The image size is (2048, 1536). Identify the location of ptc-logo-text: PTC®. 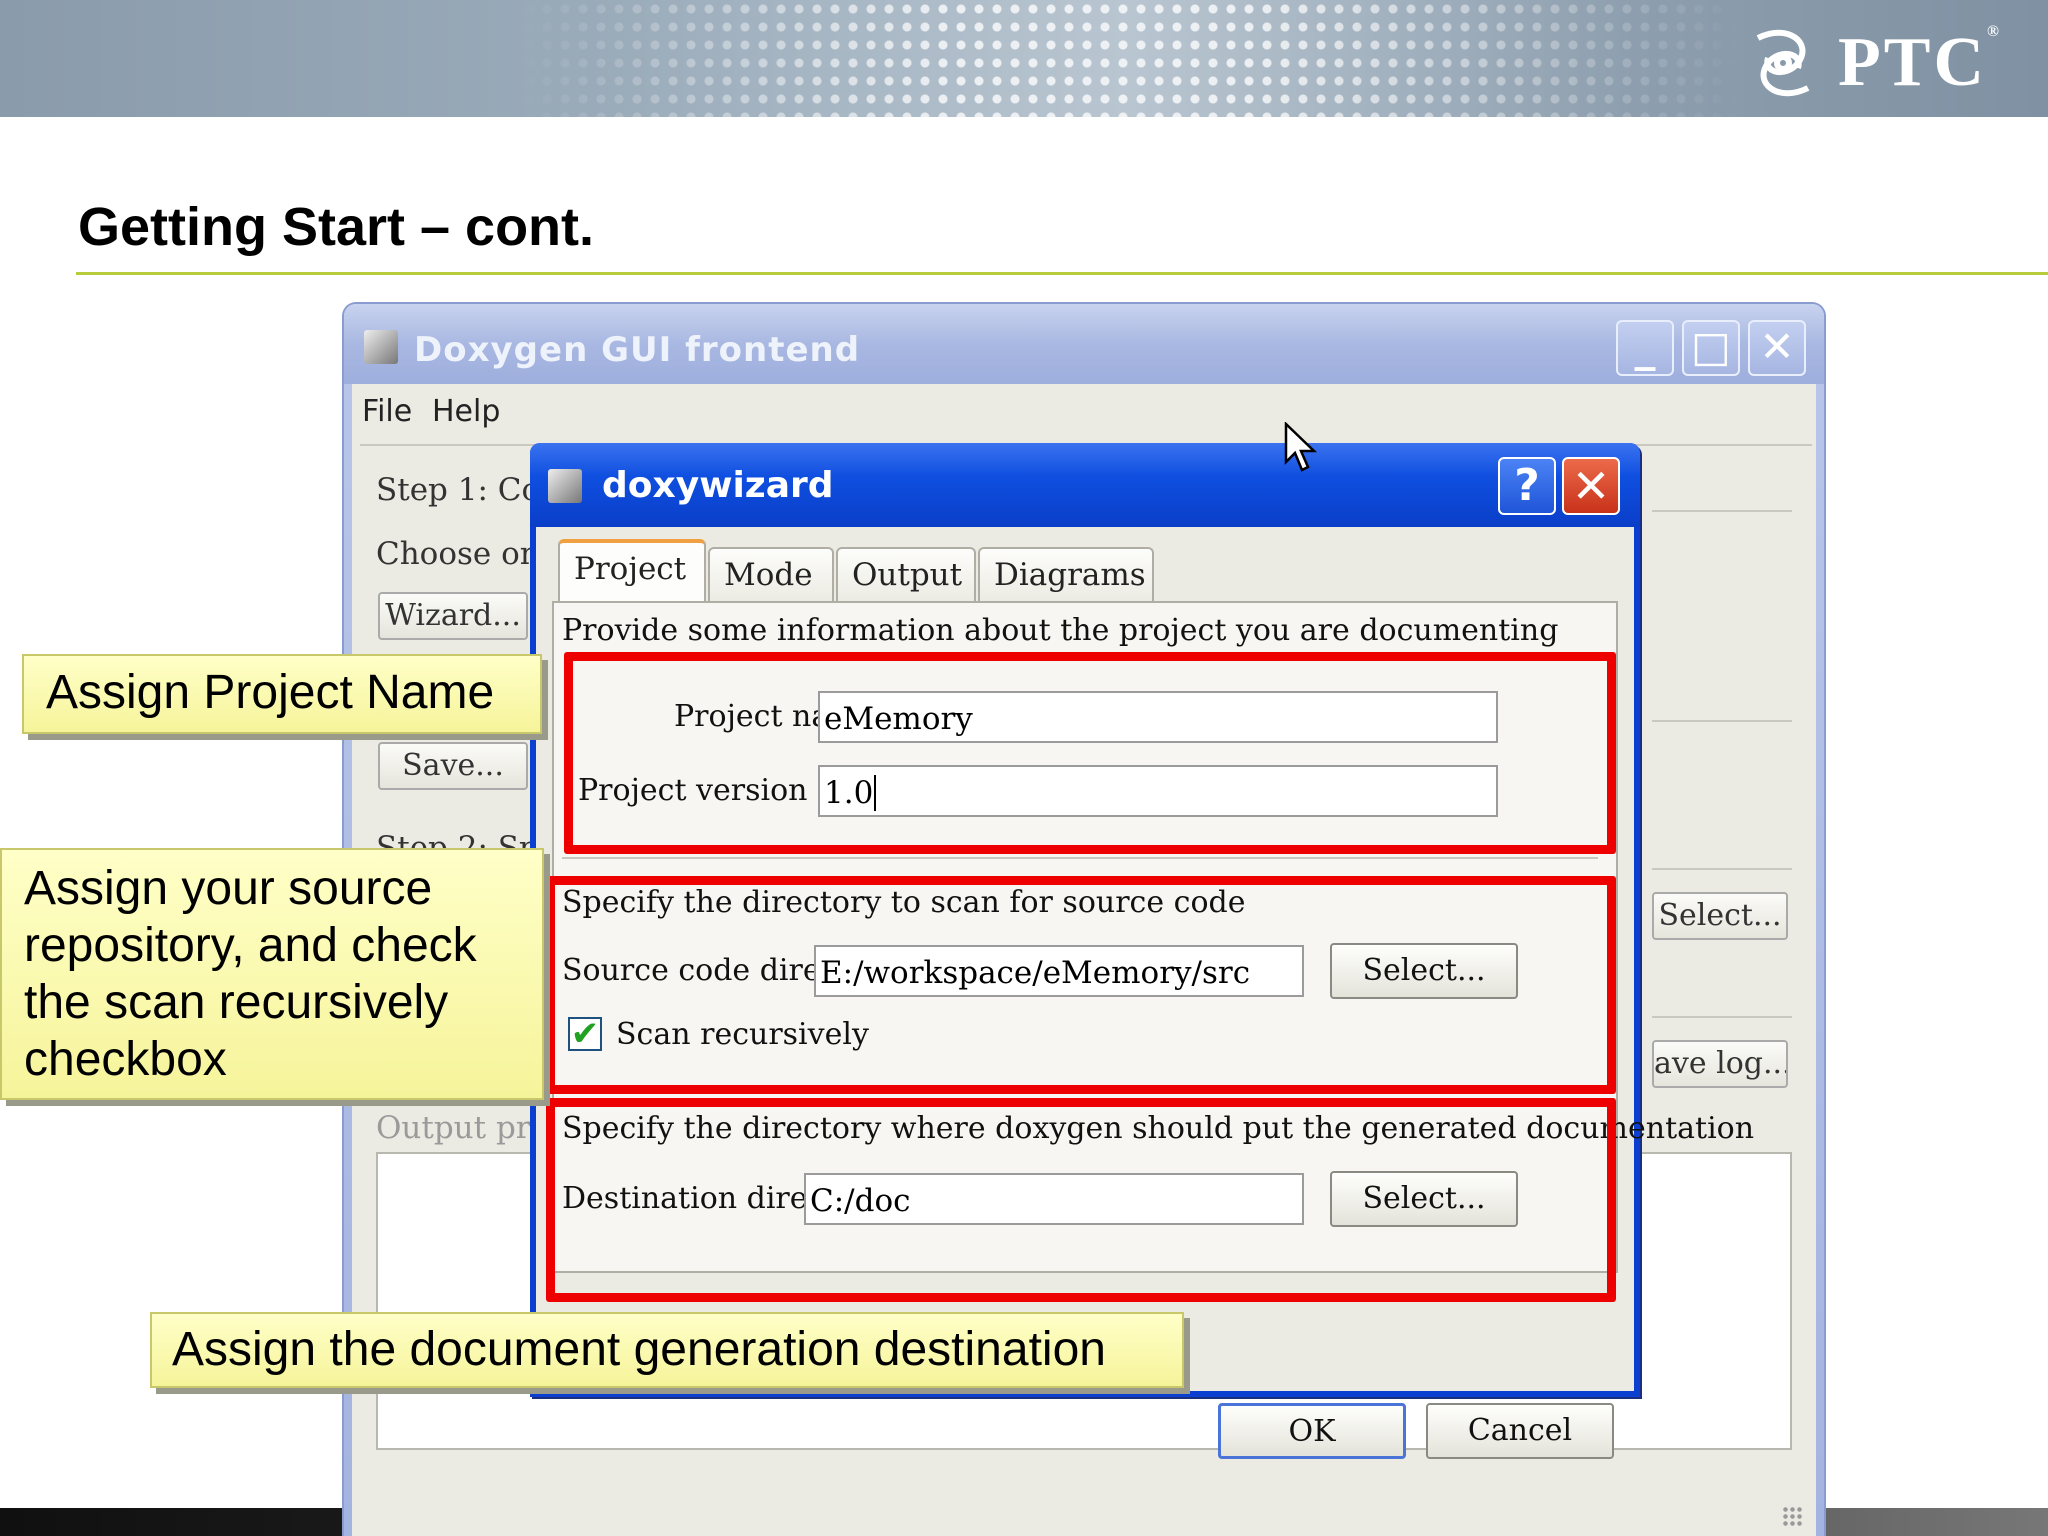
(1920, 62).